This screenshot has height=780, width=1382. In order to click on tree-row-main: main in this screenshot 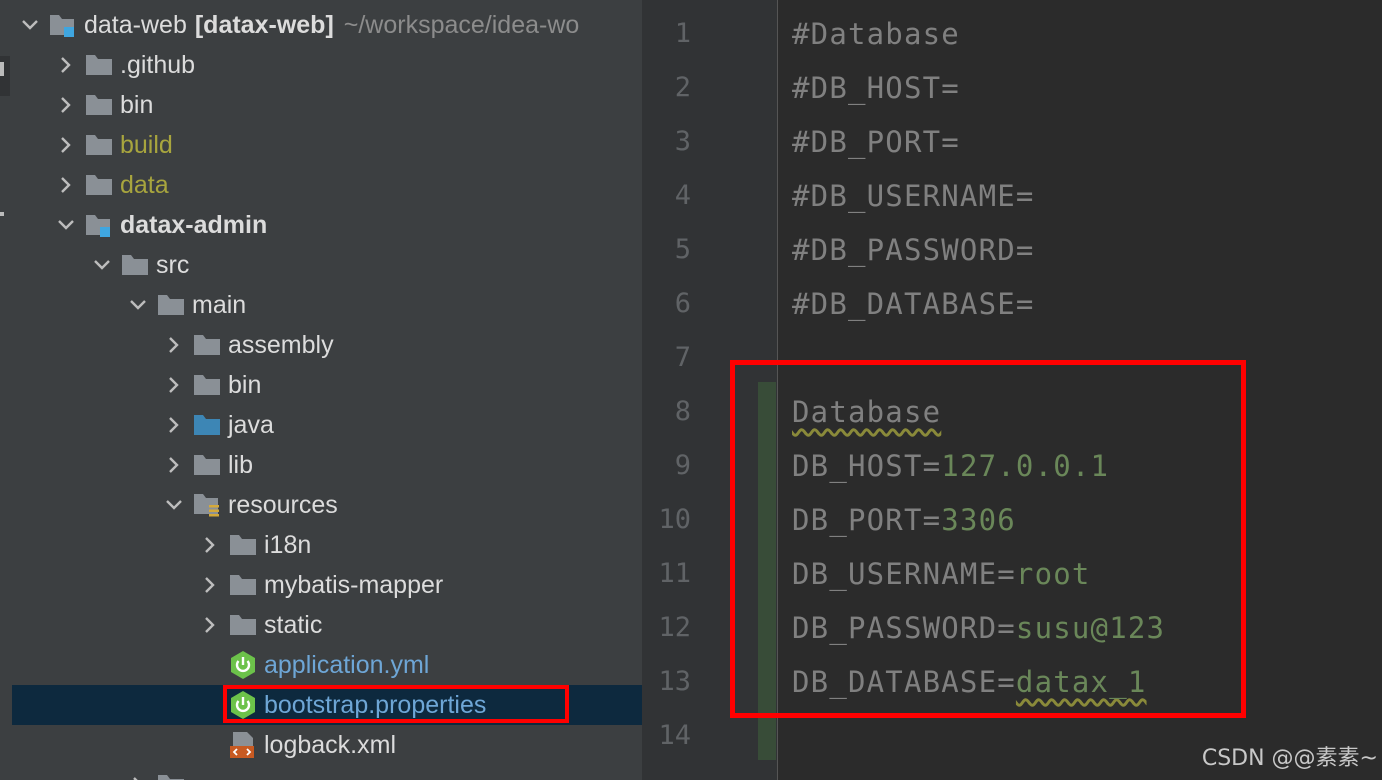, I will do `click(327, 305)`.